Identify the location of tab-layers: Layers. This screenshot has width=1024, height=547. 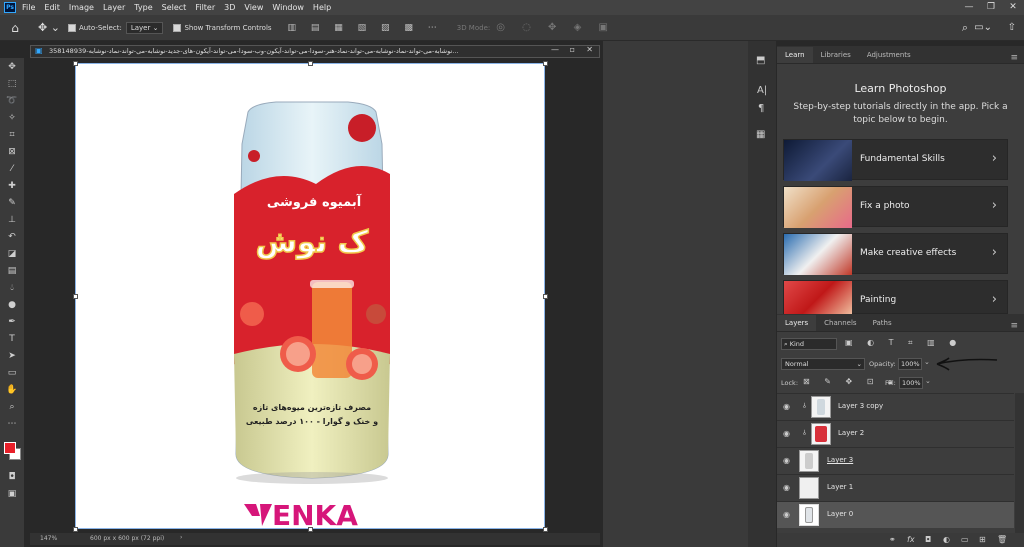
(797, 323).